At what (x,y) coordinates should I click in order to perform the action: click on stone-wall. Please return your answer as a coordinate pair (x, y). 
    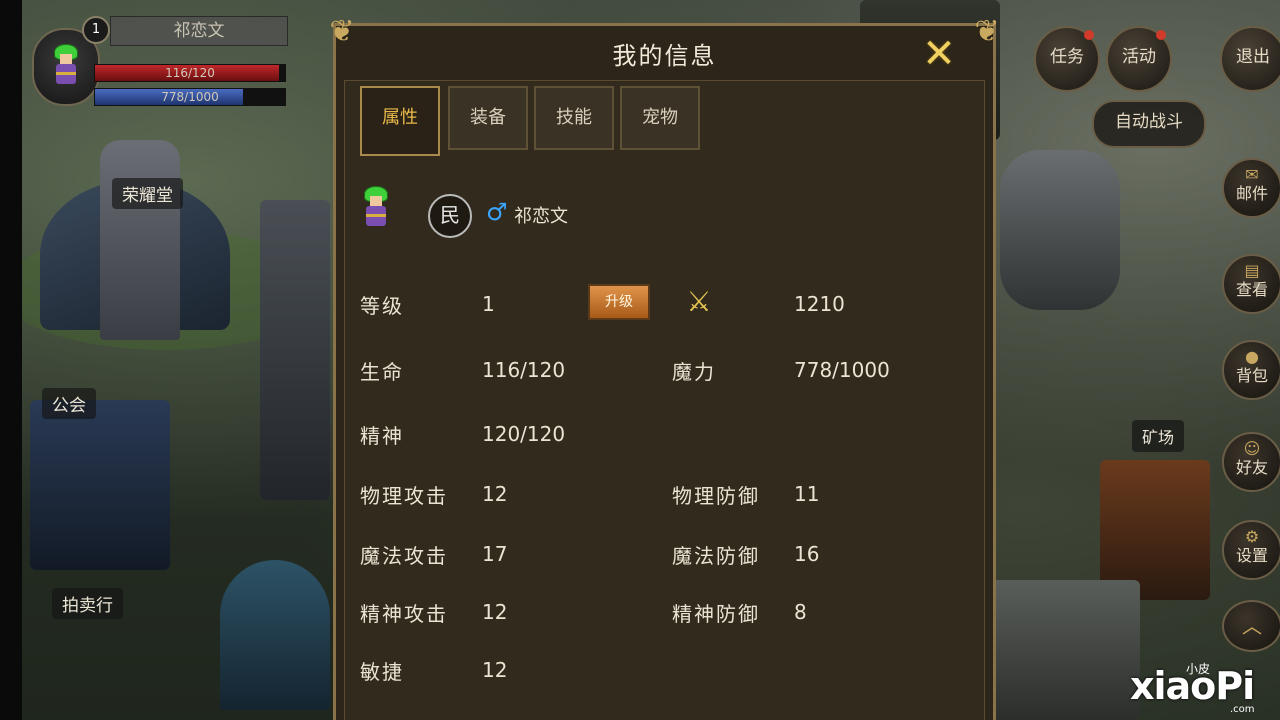
    Looking at the image, I should click on (1060, 650).